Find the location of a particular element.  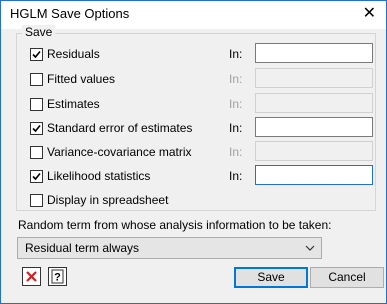

fitted-values-in-label: In: is located at coordinates (236, 79).